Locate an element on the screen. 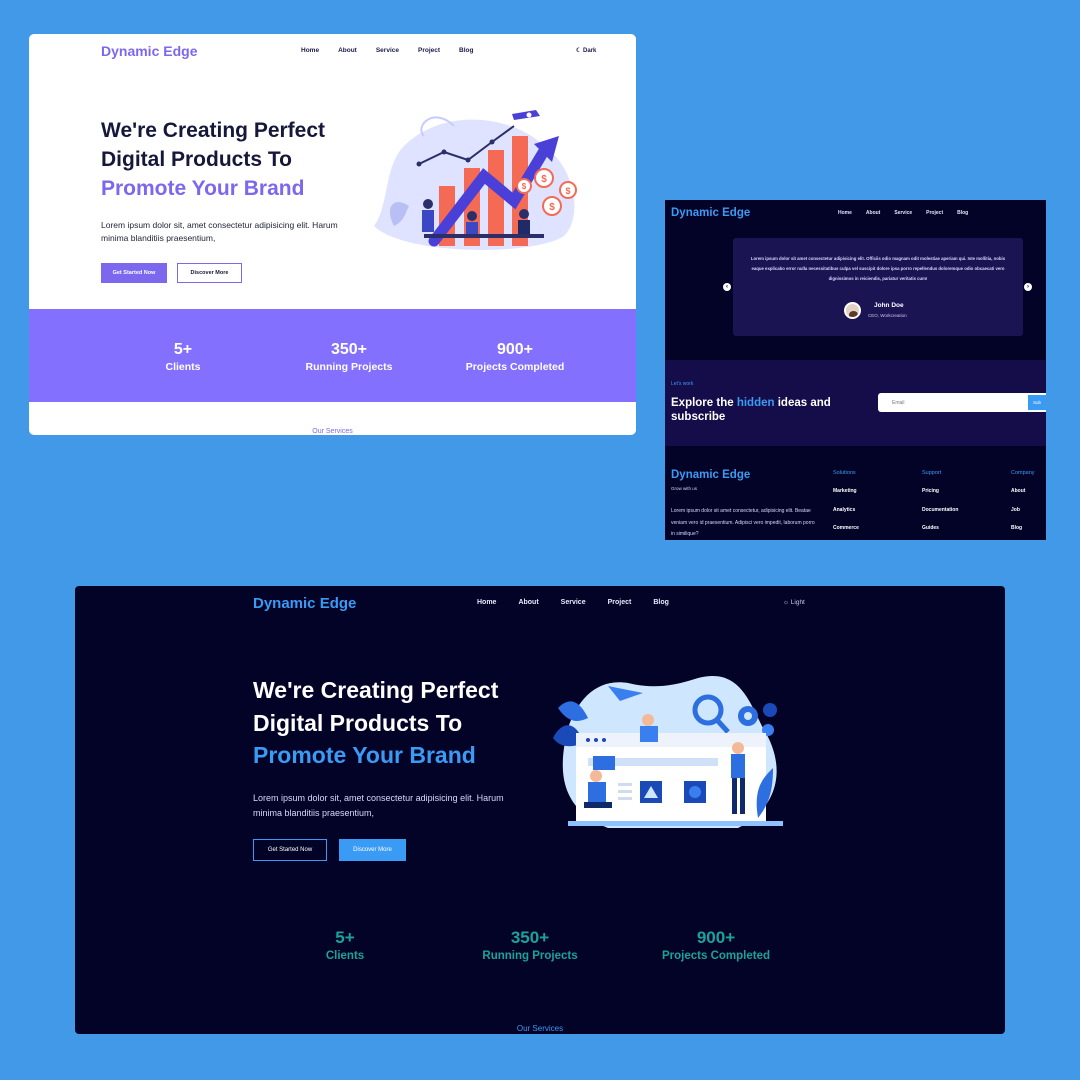  avatar is located at coordinates (852, 310).